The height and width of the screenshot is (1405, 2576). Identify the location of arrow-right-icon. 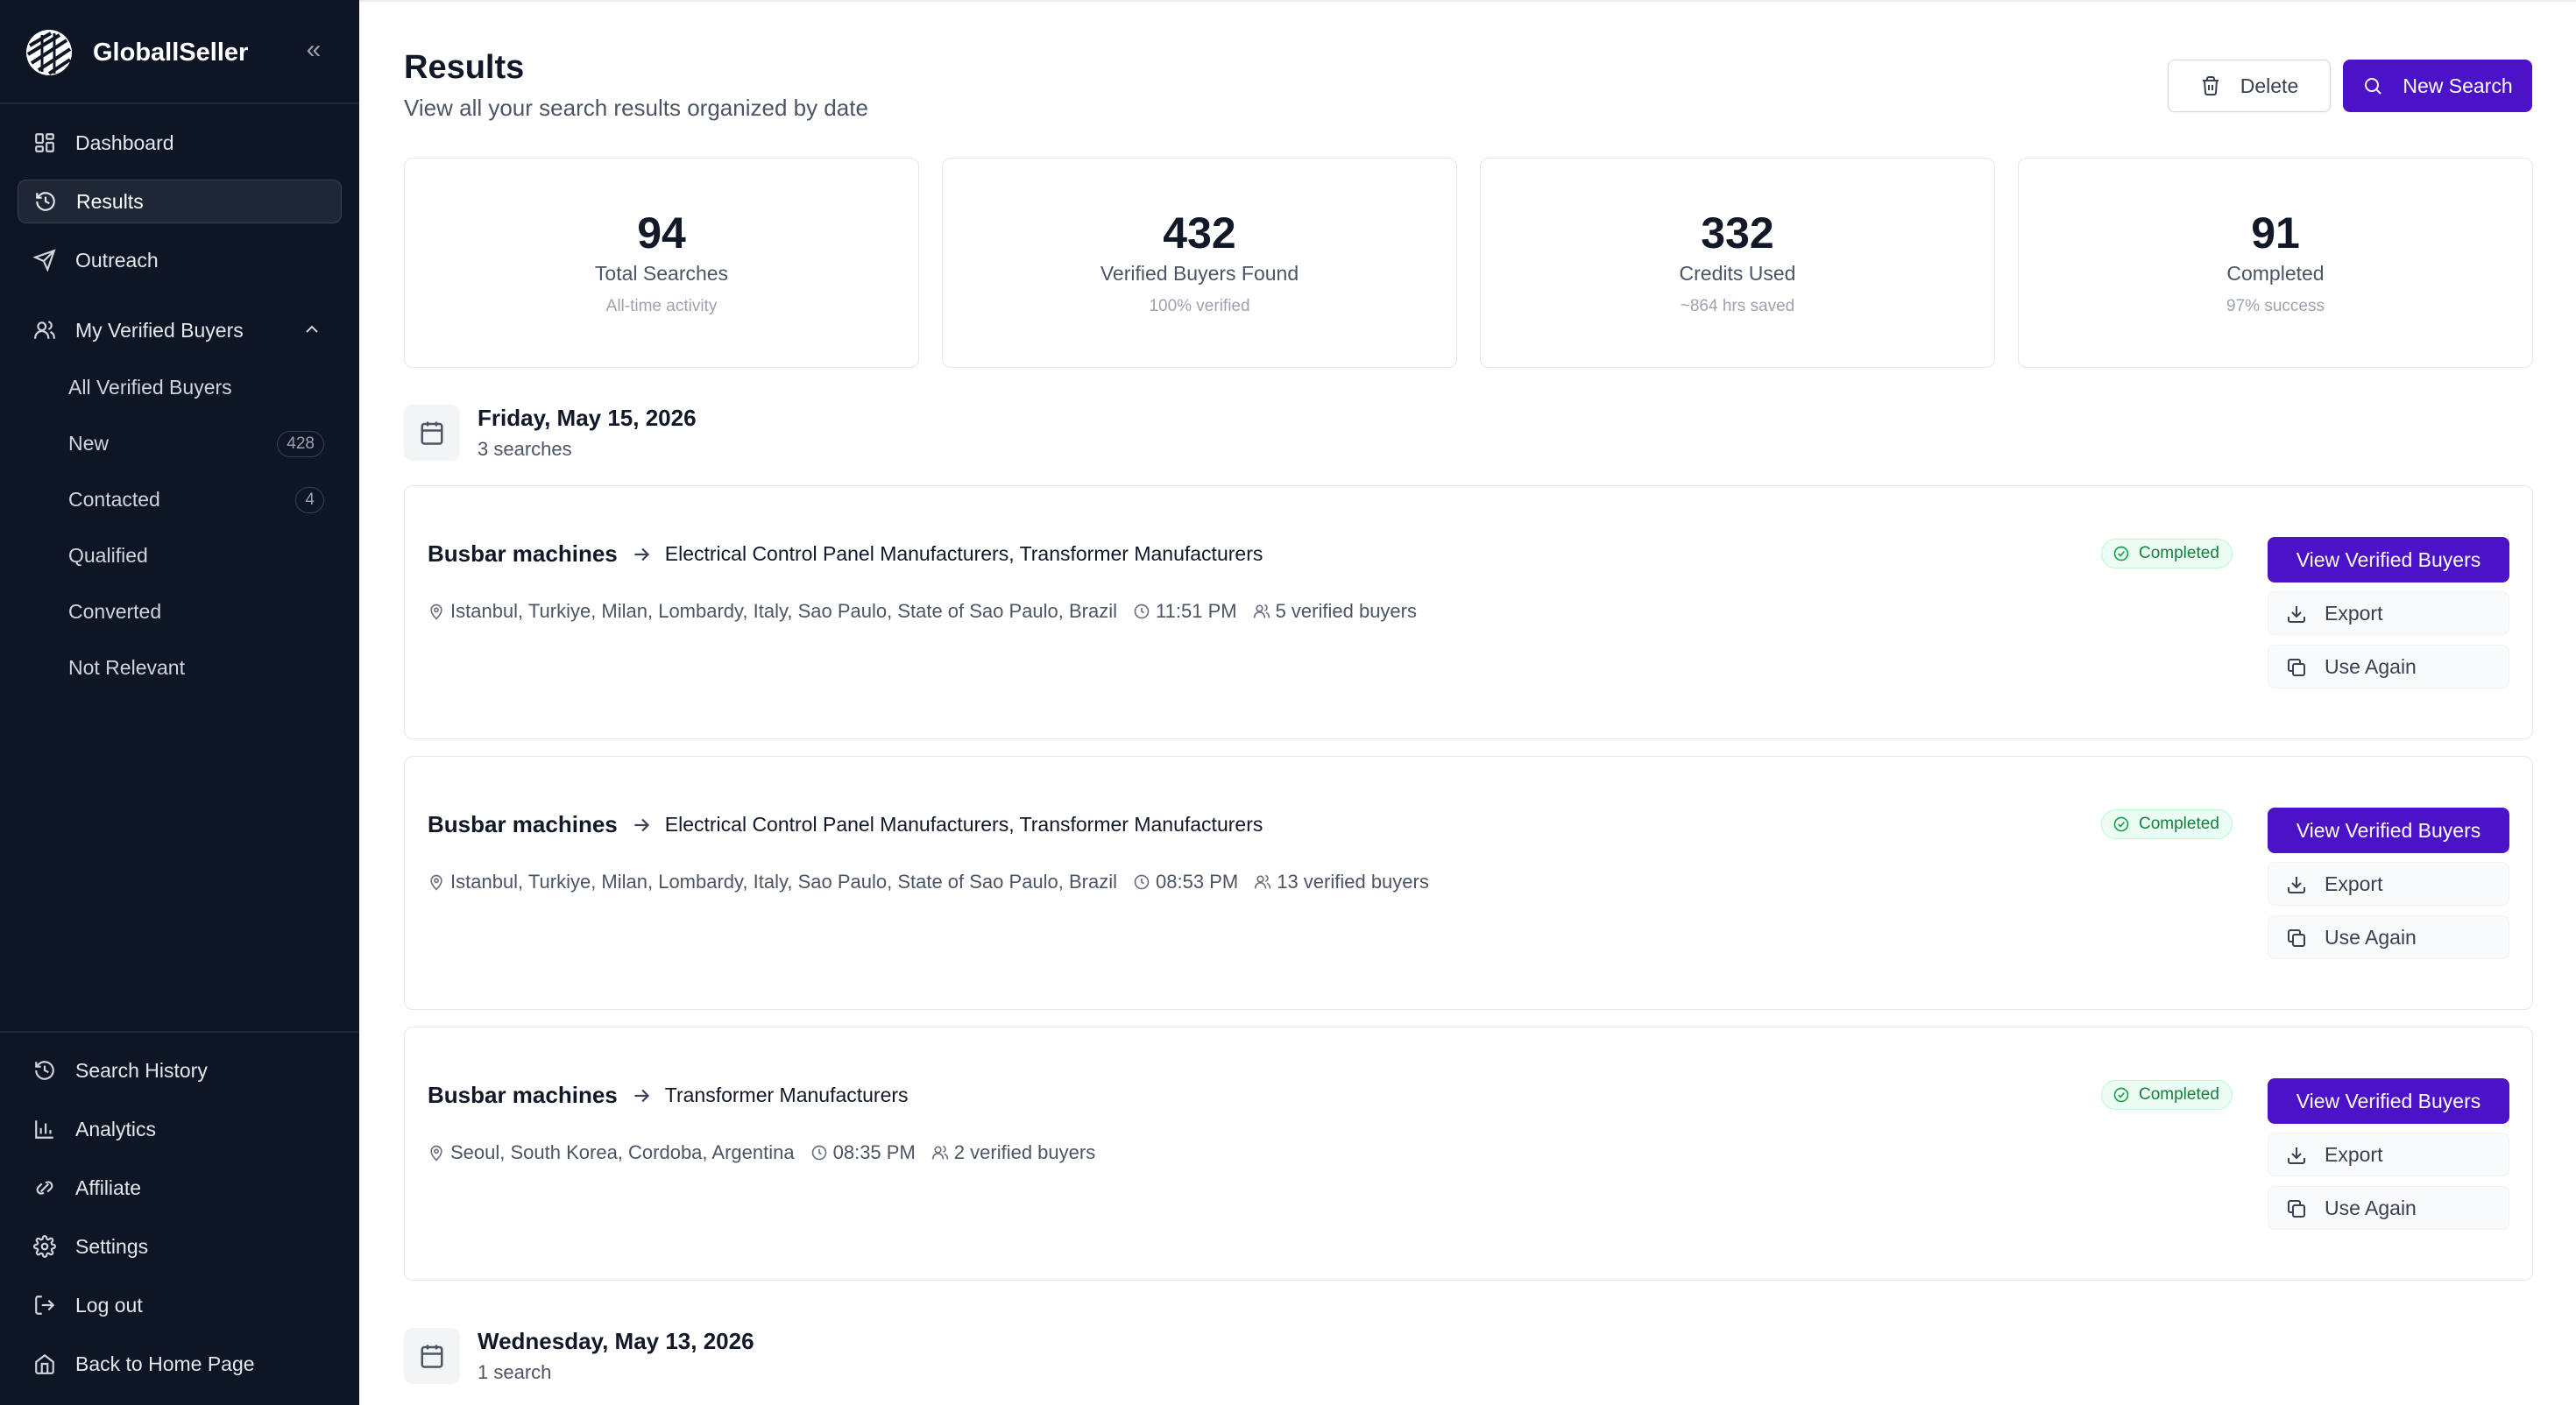
(641, 824).